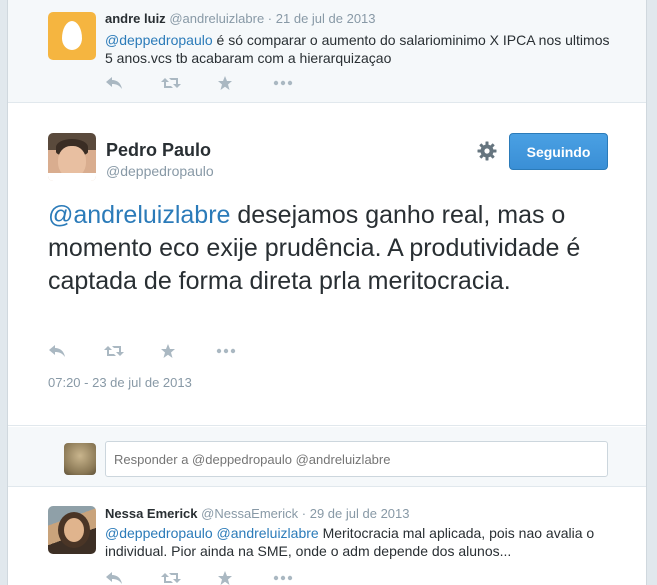  Describe the element at coordinates (360, 513) in the screenshot. I see `reply-tweet-time: 29 de jul de 2013` at that location.